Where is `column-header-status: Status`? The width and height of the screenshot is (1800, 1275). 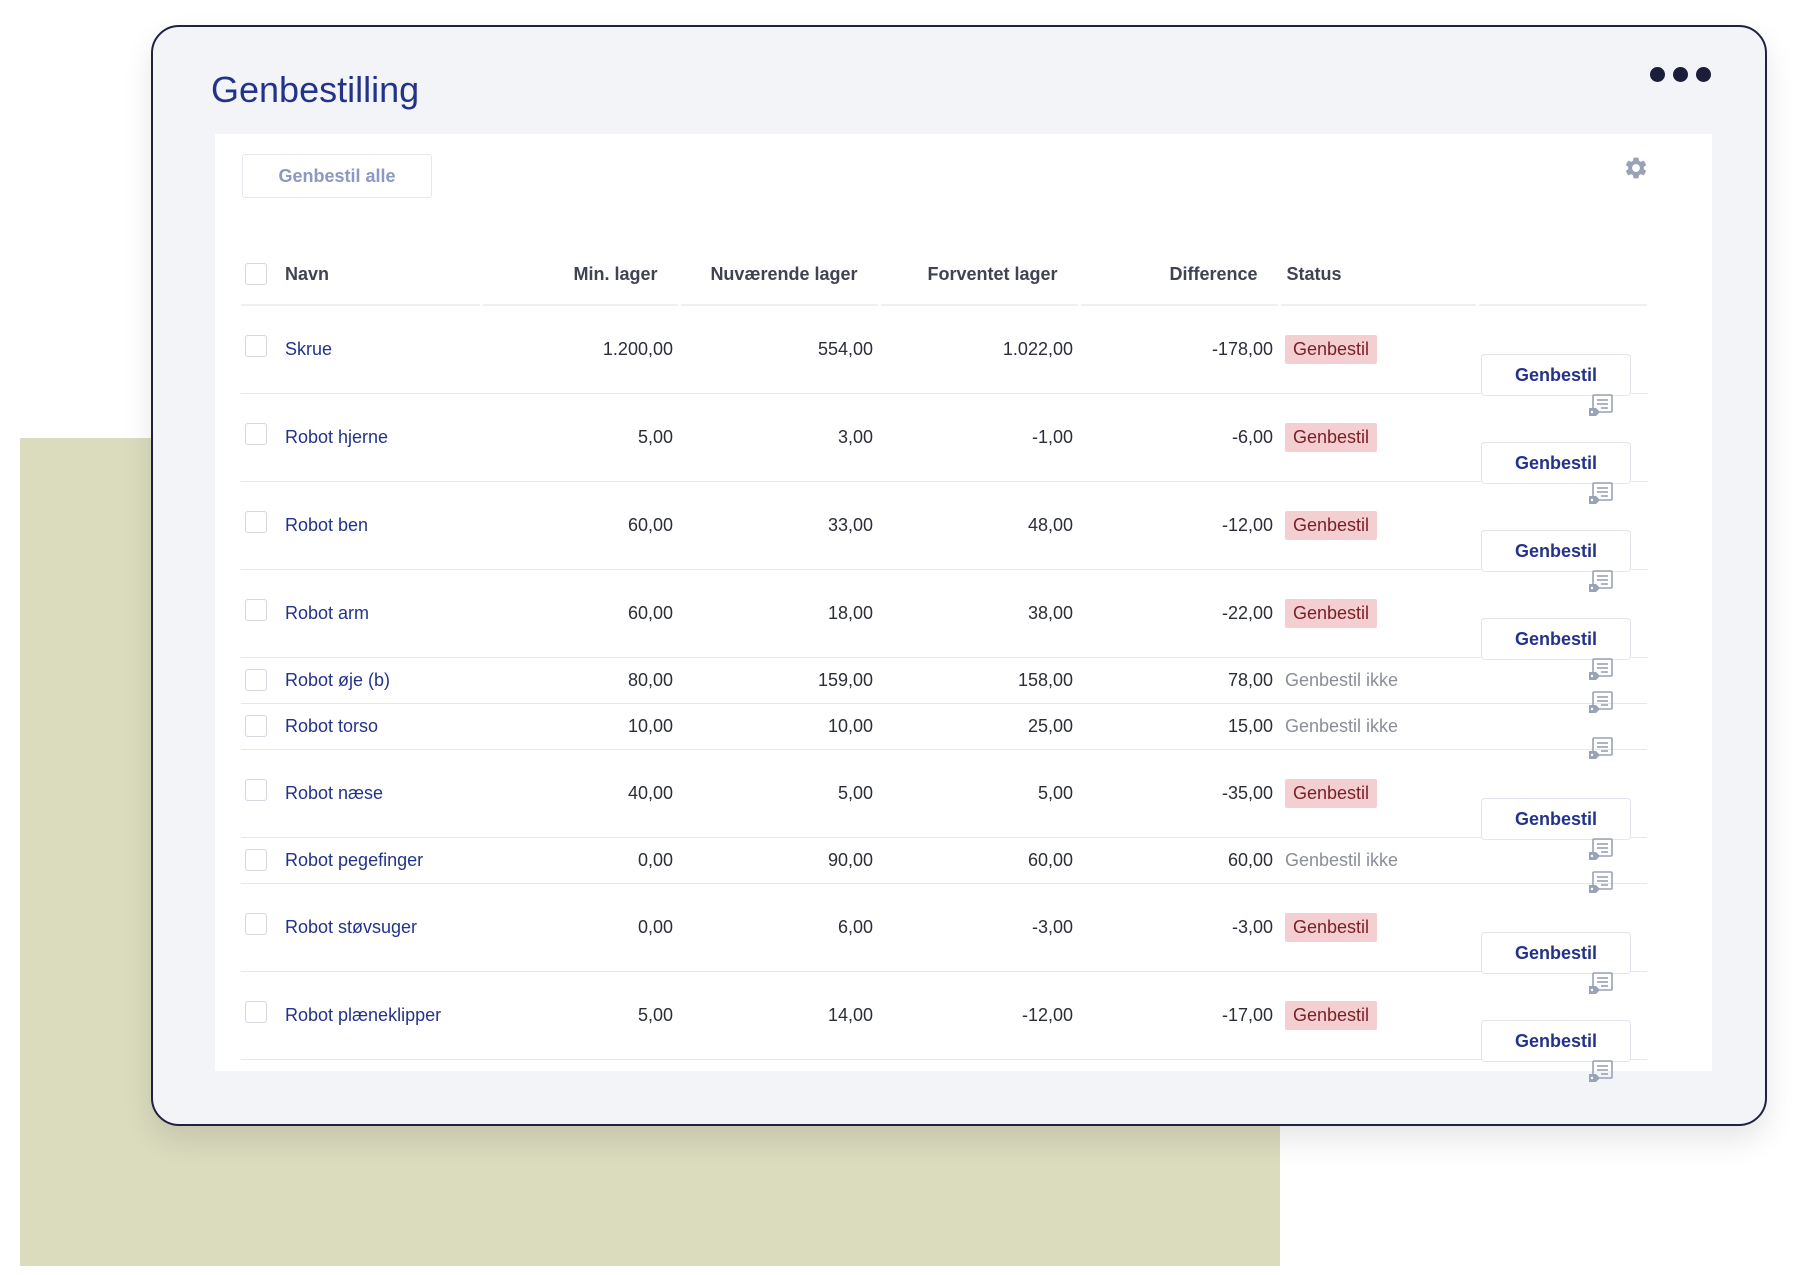
column-header-status: Status is located at coordinates (1377, 275).